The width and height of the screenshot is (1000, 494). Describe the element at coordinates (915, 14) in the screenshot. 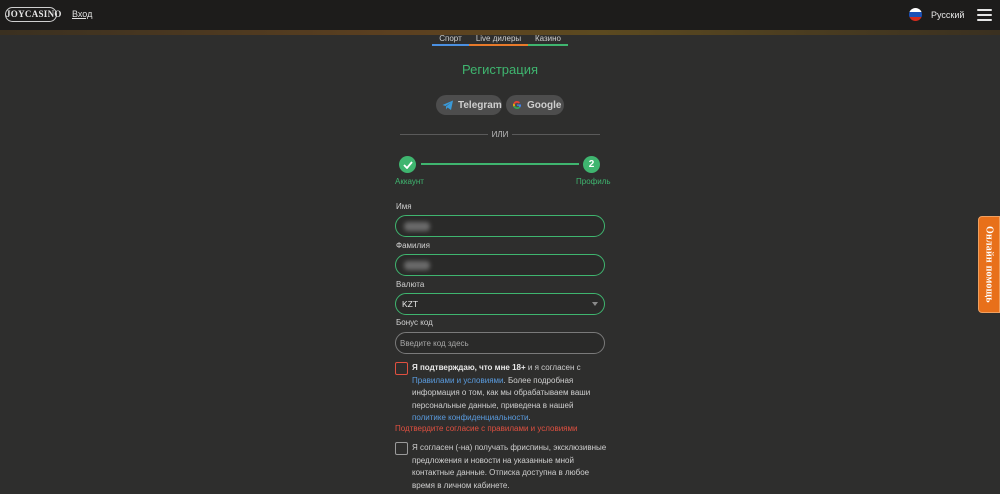

I see `russian-flag-icon` at that location.